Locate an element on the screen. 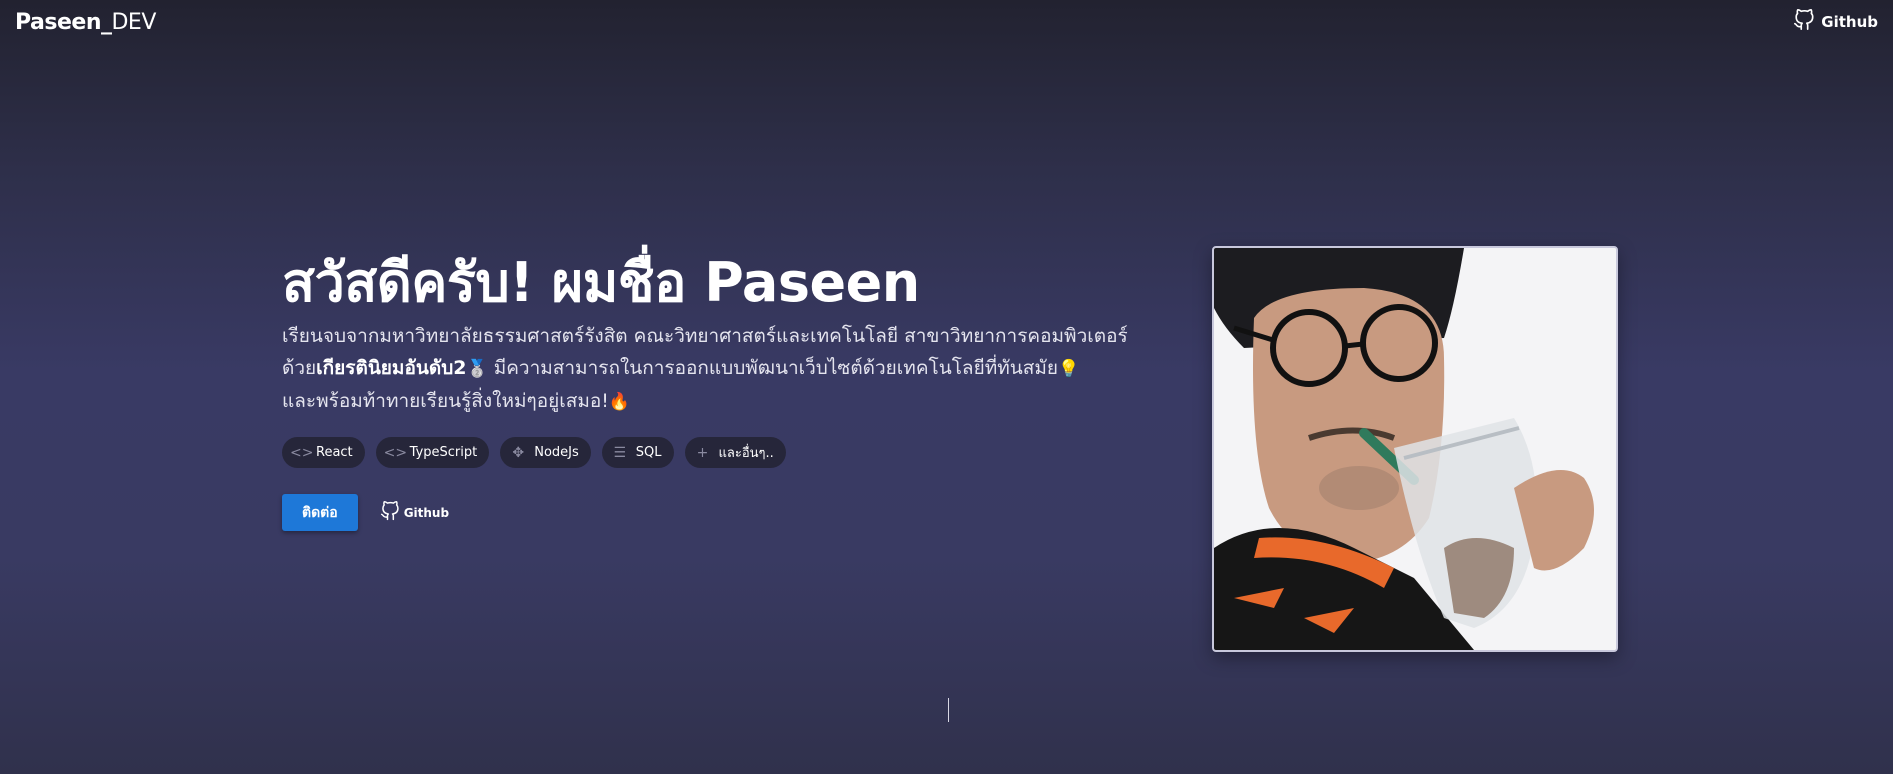 The width and height of the screenshot is (1893, 774). scroll-indicator is located at coordinates (948, 710).